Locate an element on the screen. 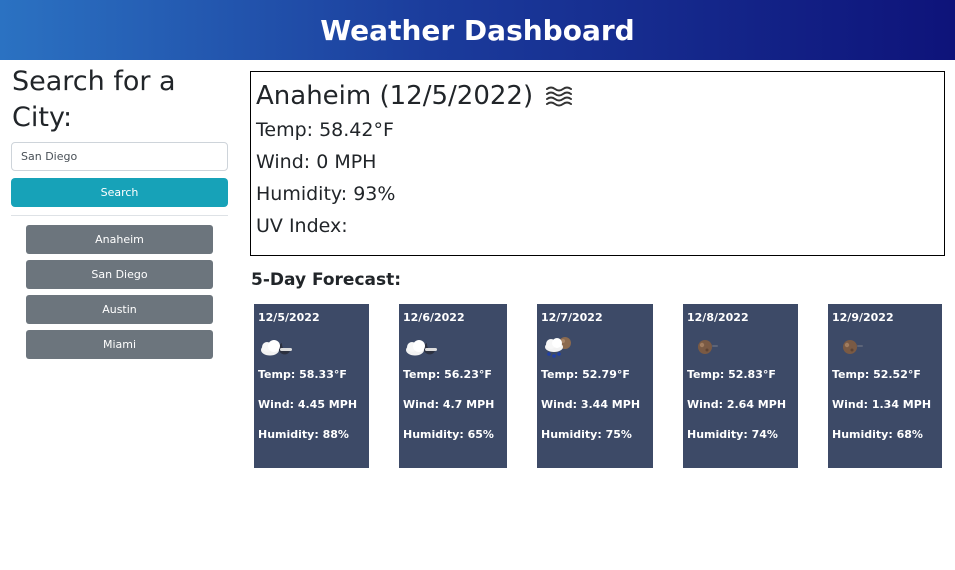 The height and width of the screenshot is (570, 955). city-search-input is located at coordinates (119, 156).